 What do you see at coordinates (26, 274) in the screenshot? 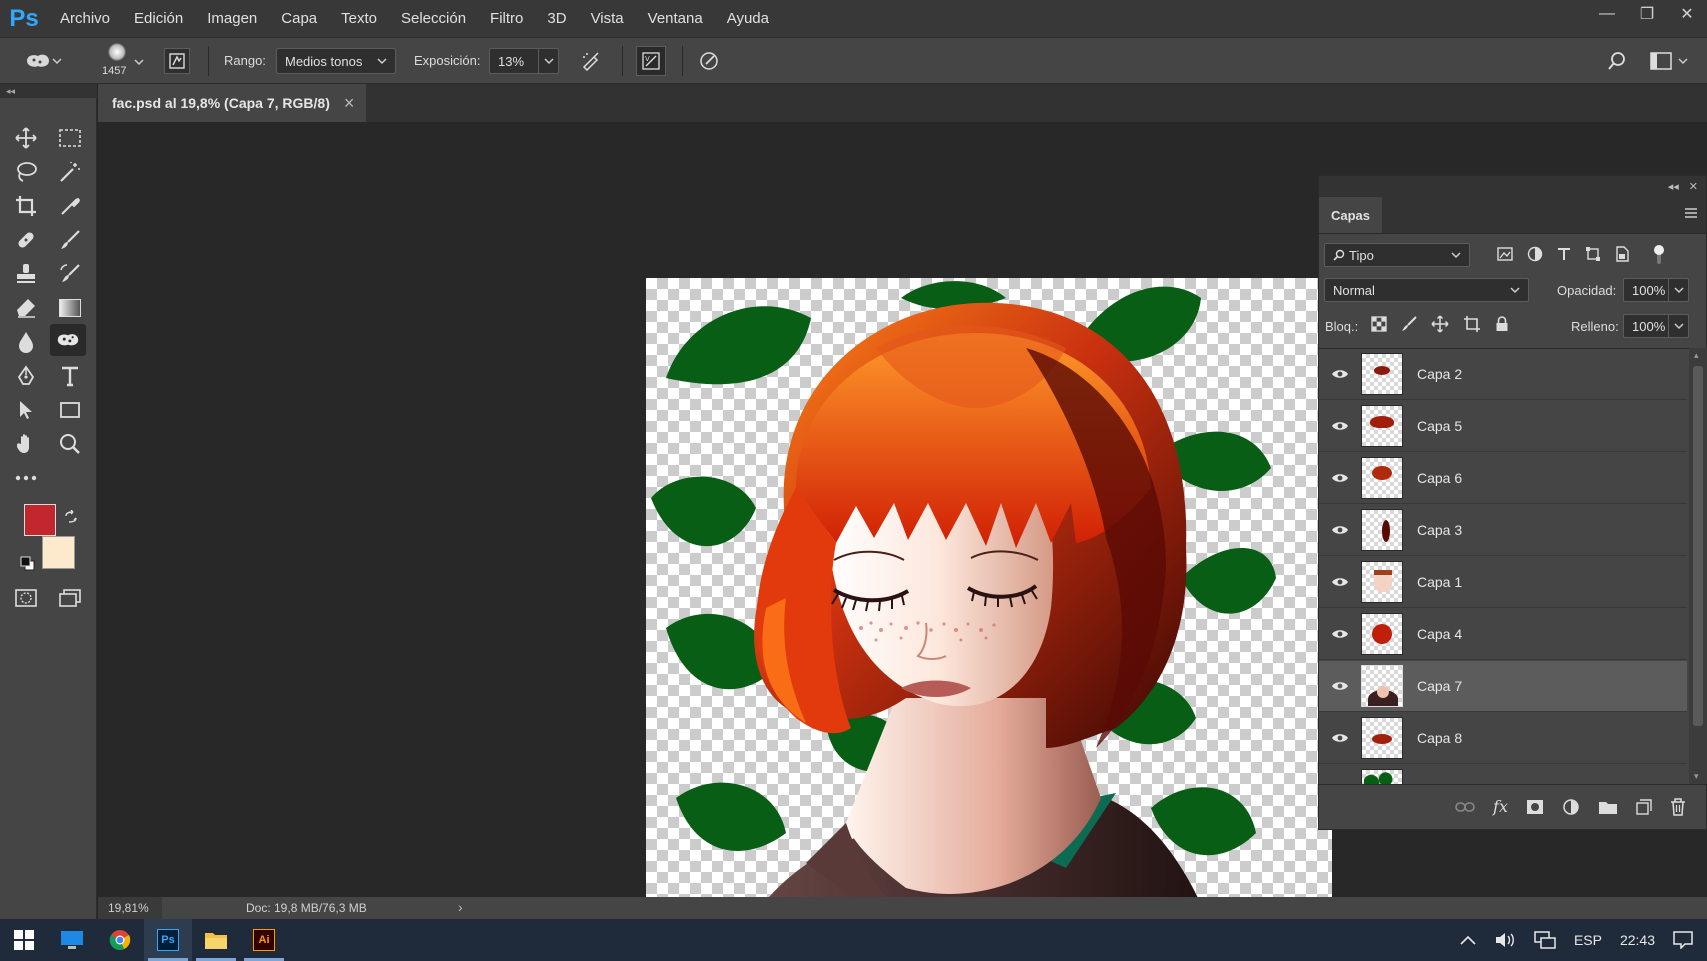
I see `clone-stamp-tool` at bounding box center [26, 274].